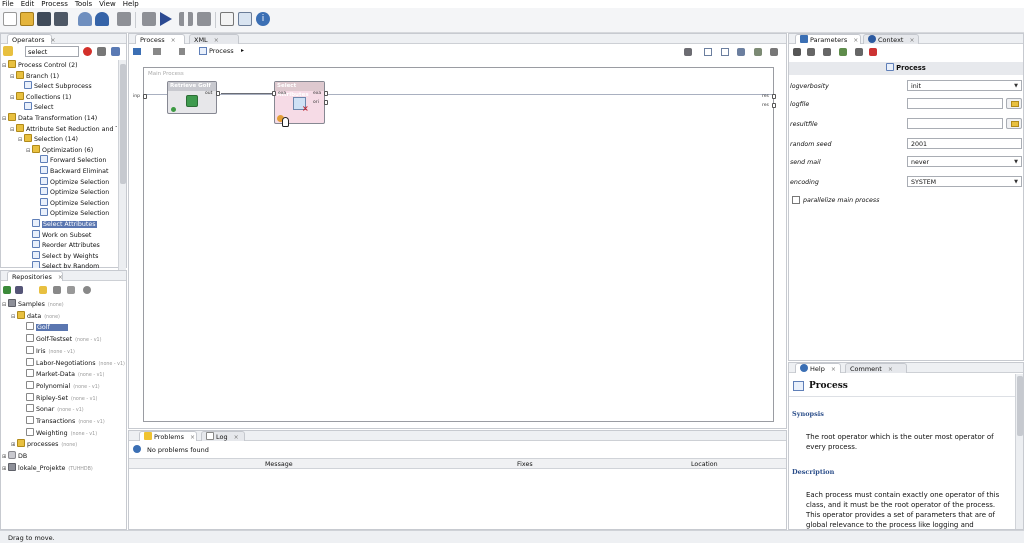  What do you see at coordinates (27, 19) in the screenshot?
I see `open-icon` at bounding box center [27, 19].